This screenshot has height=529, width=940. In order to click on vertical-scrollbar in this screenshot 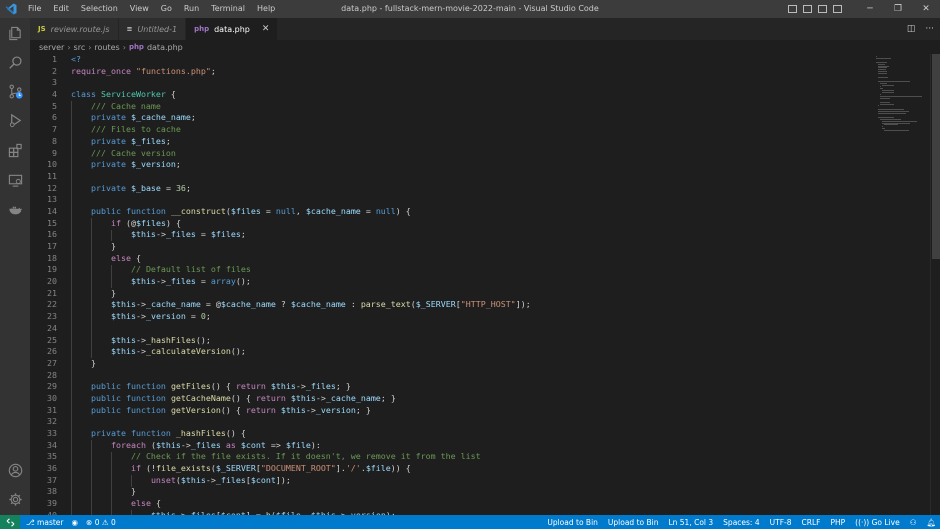, I will do `click(935, 284)`.